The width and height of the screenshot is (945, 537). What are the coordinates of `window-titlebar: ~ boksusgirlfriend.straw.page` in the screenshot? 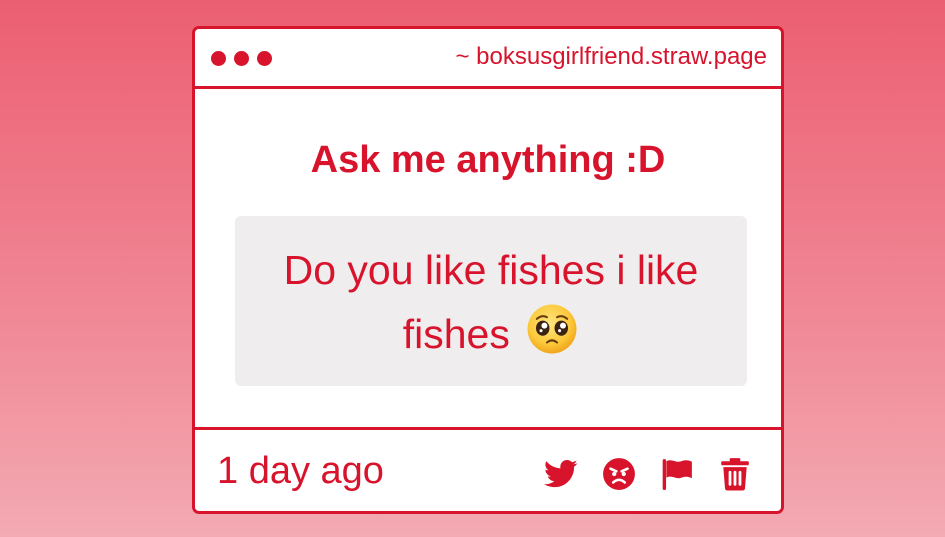 It's located at (488, 59).